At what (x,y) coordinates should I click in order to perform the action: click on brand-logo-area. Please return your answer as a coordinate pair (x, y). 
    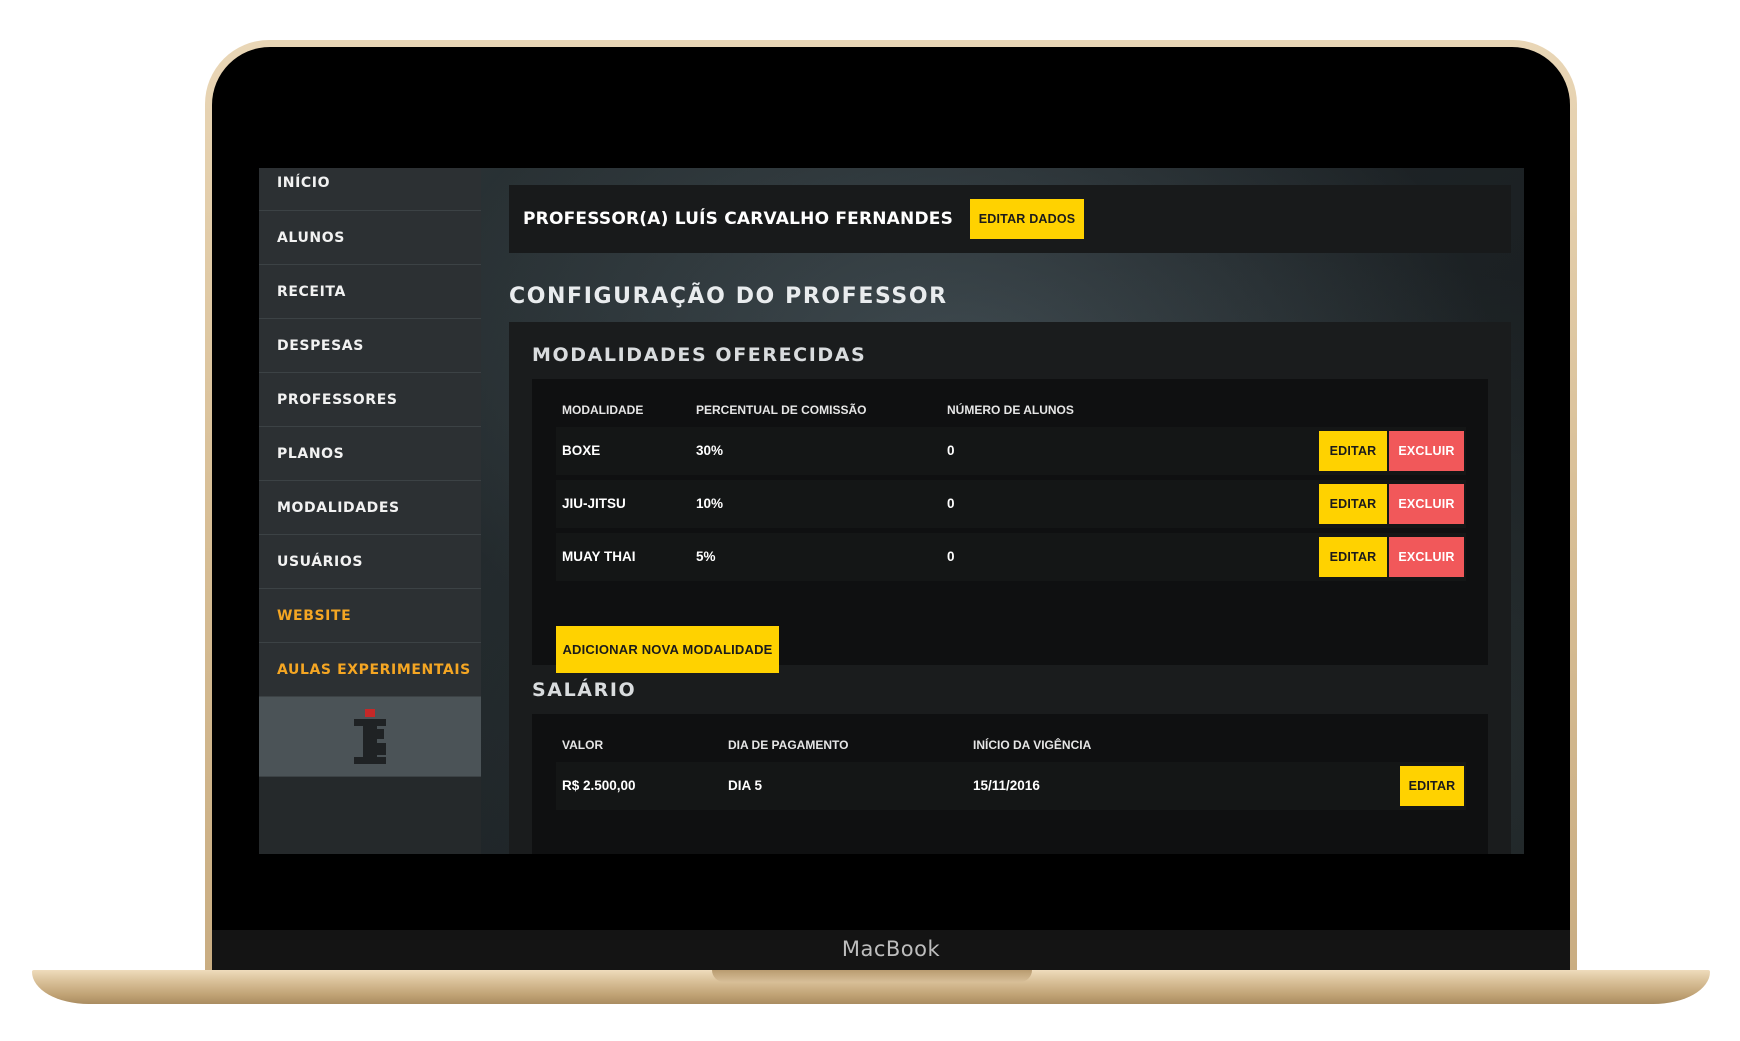
    Looking at the image, I should click on (370, 737).